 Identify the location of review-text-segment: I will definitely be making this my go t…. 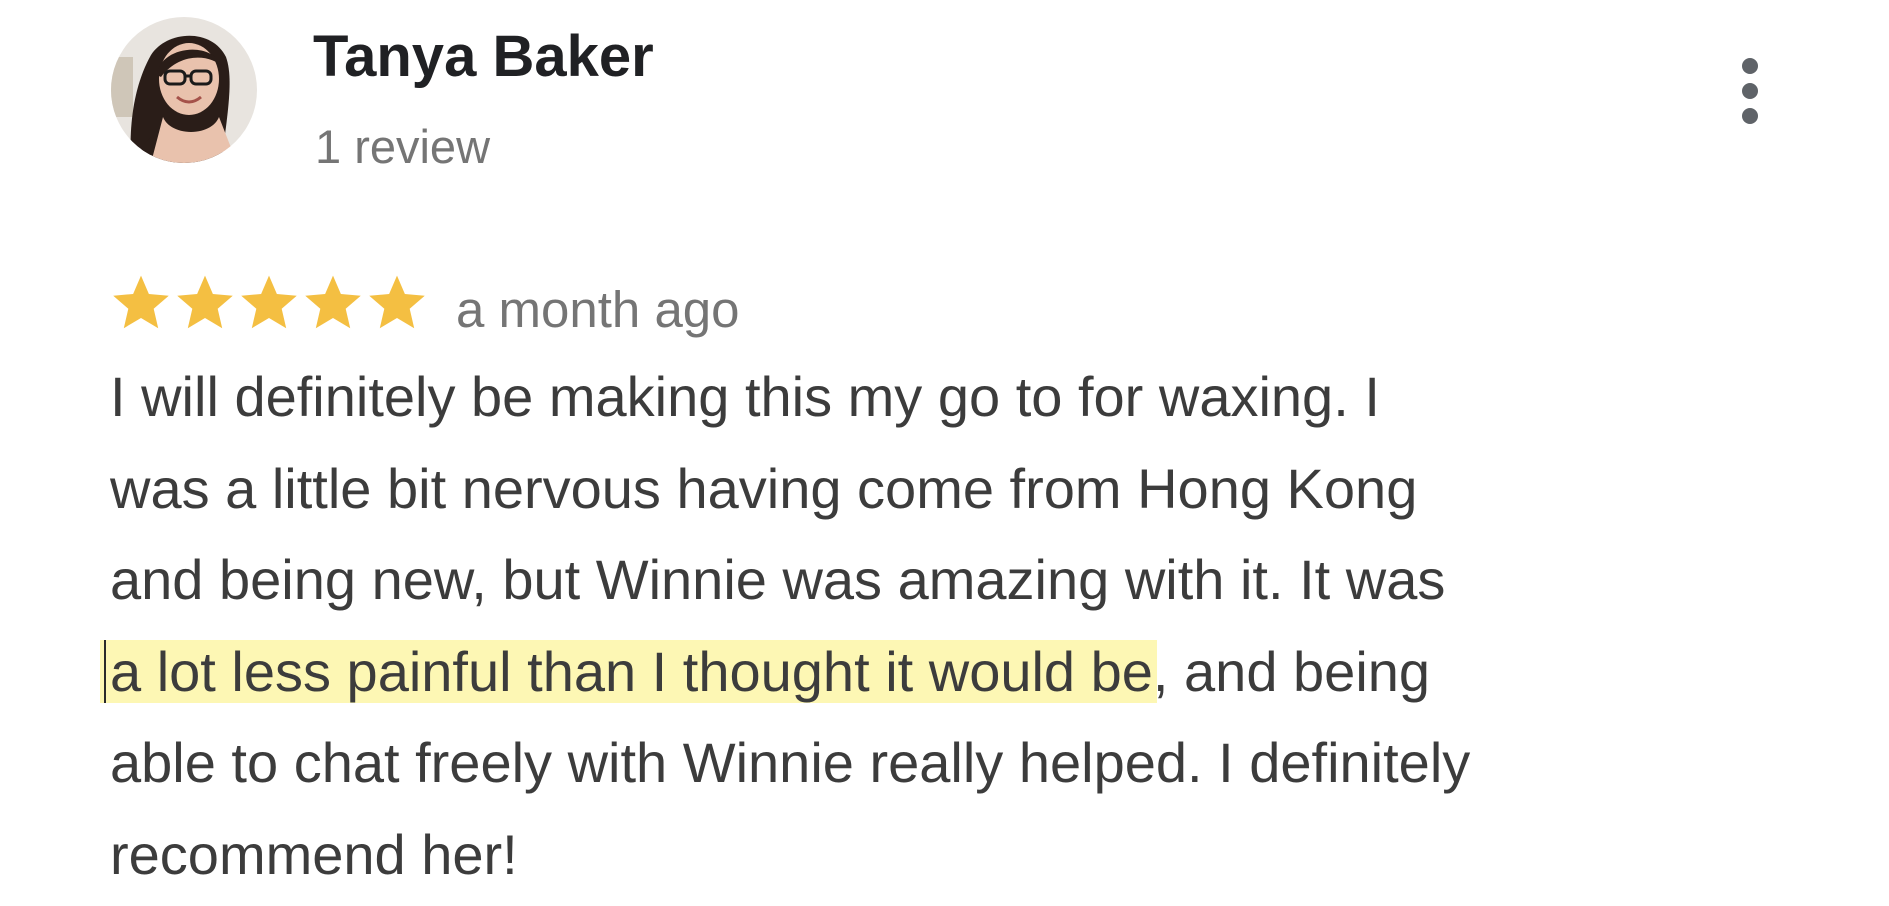
(745, 396).